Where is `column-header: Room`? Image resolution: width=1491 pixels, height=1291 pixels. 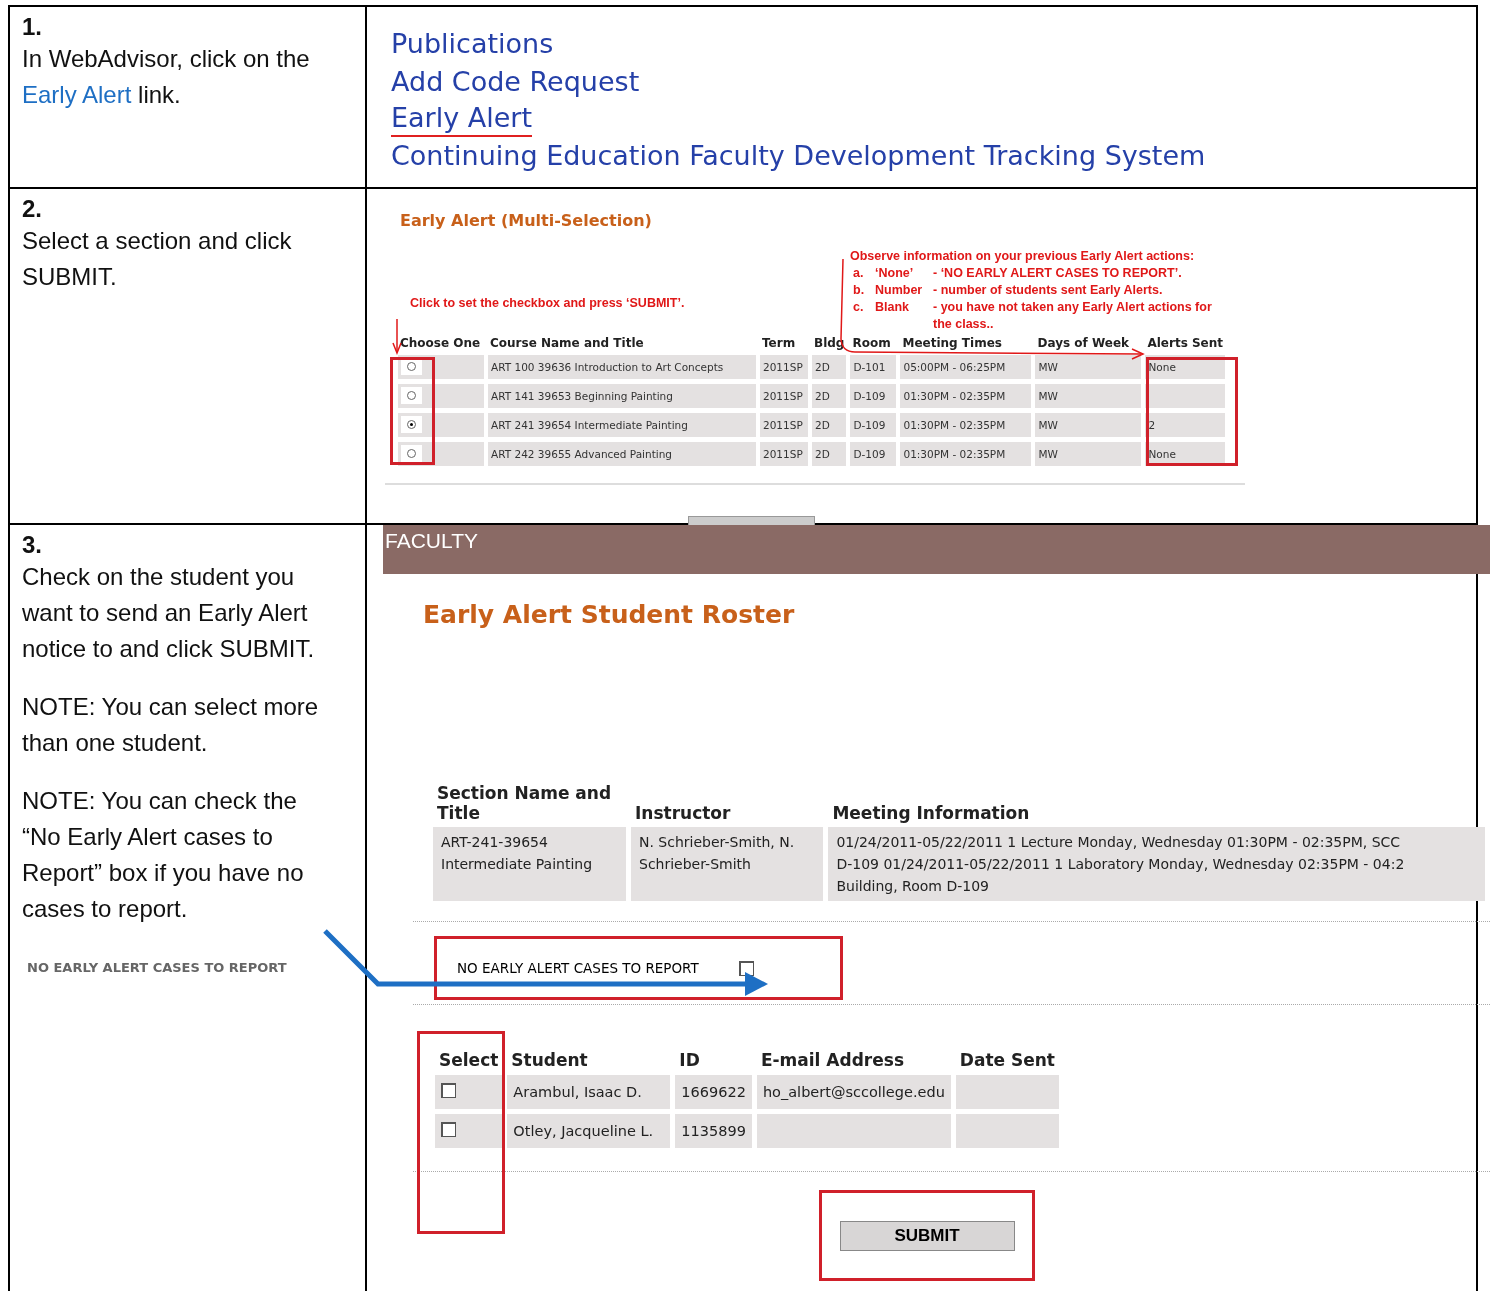 column-header: Room is located at coordinates (871, 343).